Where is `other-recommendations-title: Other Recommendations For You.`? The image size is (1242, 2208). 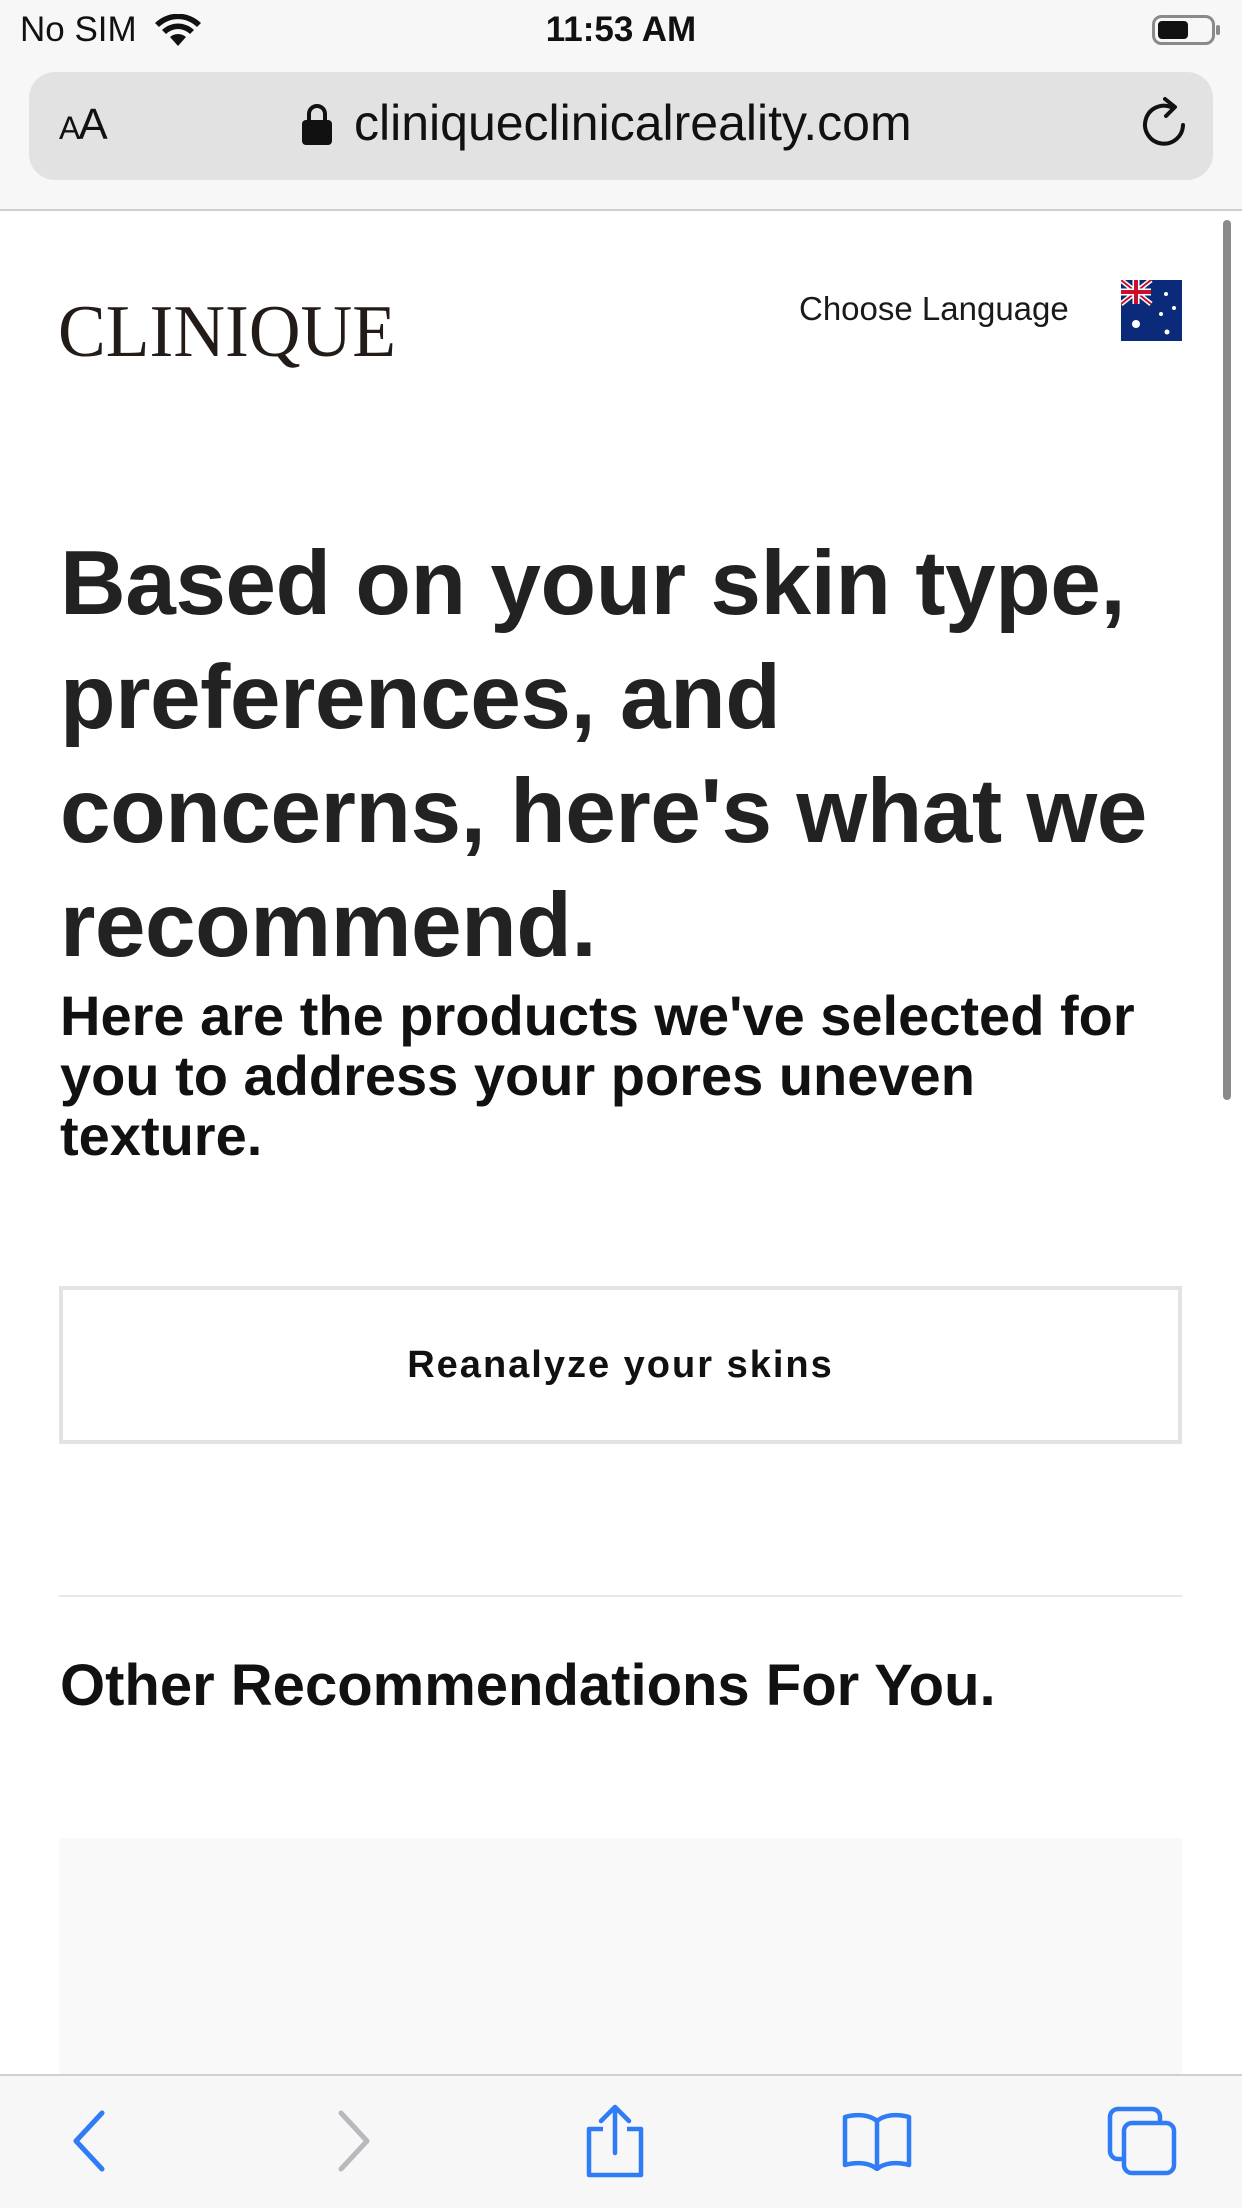 other-recommendations-title: Other Recommendations For You. is located at coordinates (528, 1685).